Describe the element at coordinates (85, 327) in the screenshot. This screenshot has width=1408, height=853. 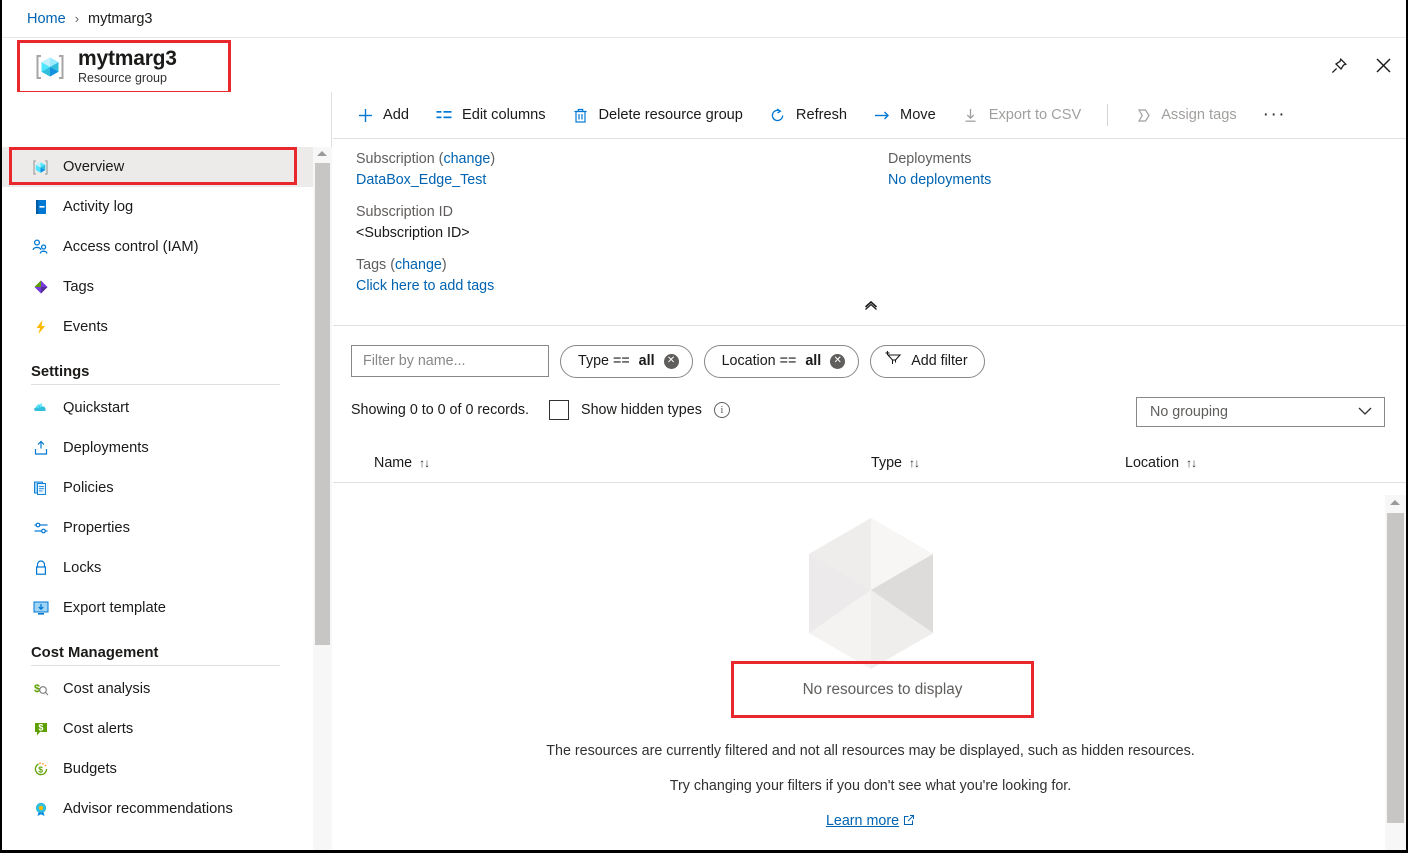
I see `sidebar-item-label: Events` at that location.